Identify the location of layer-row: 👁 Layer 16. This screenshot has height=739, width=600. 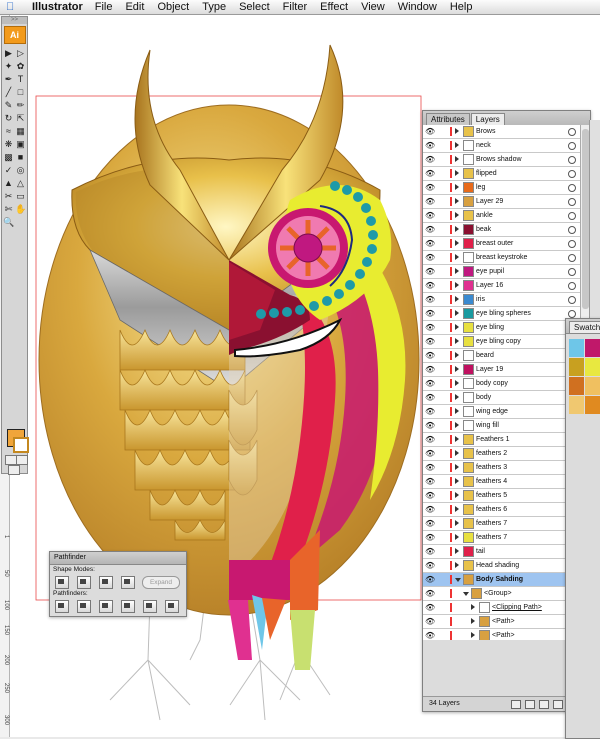
(501, 286).